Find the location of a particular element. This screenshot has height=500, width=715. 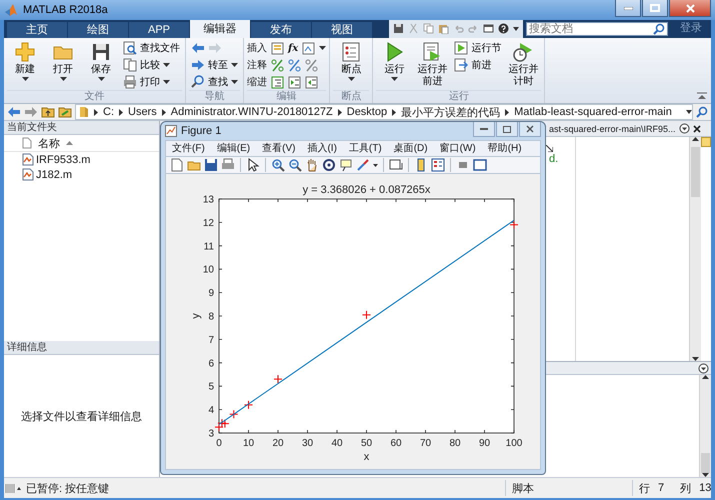

ribbon-label: 注释 is located at coordinates (257, 65).